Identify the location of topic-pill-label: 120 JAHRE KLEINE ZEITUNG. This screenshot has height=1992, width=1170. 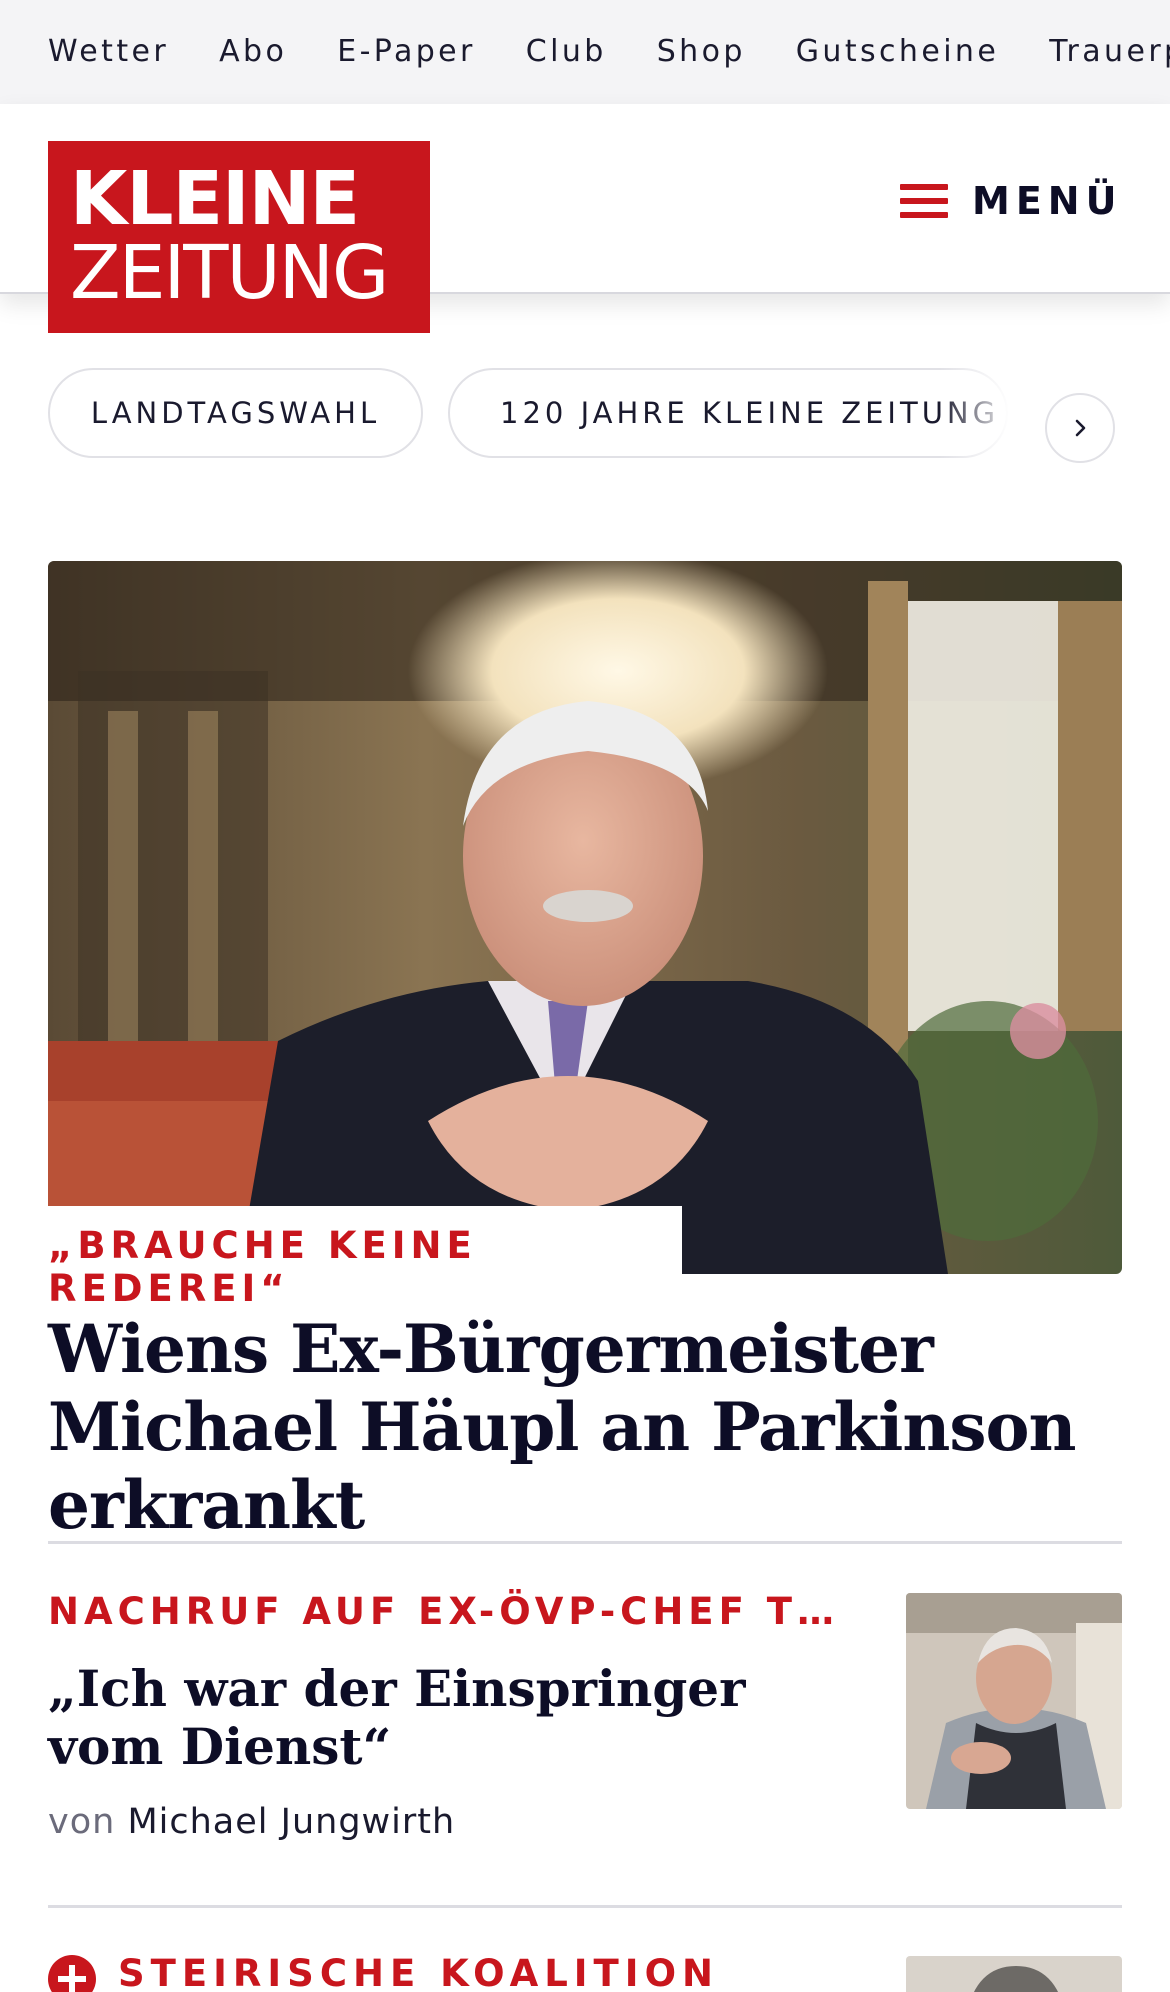
(750, 413).